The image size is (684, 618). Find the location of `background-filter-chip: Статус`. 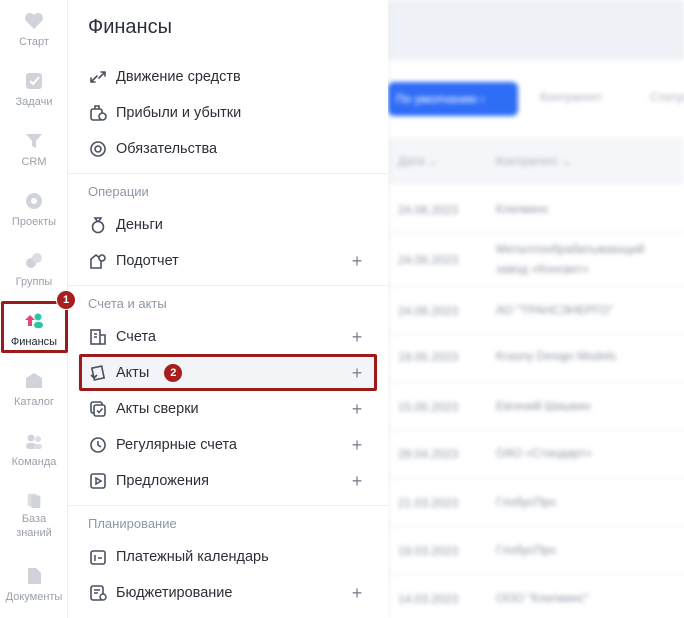

background-filter-chip: Статус is located at coordinates (667, 97).